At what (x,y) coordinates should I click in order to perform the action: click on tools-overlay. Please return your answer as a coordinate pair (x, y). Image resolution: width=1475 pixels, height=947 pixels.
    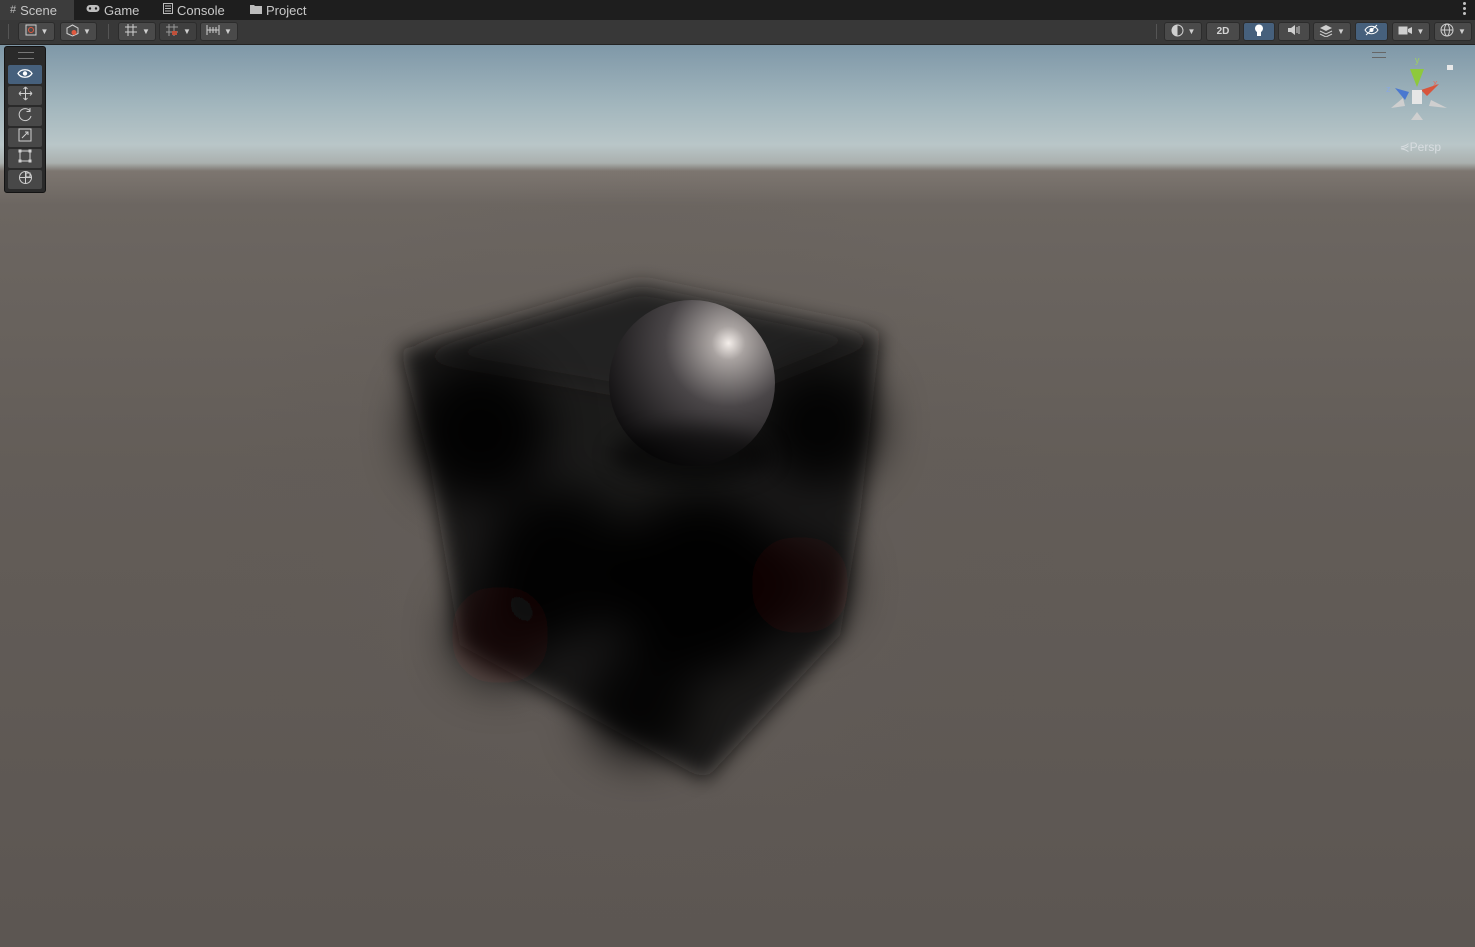
    Looking at the image, I should click on (25, 119).